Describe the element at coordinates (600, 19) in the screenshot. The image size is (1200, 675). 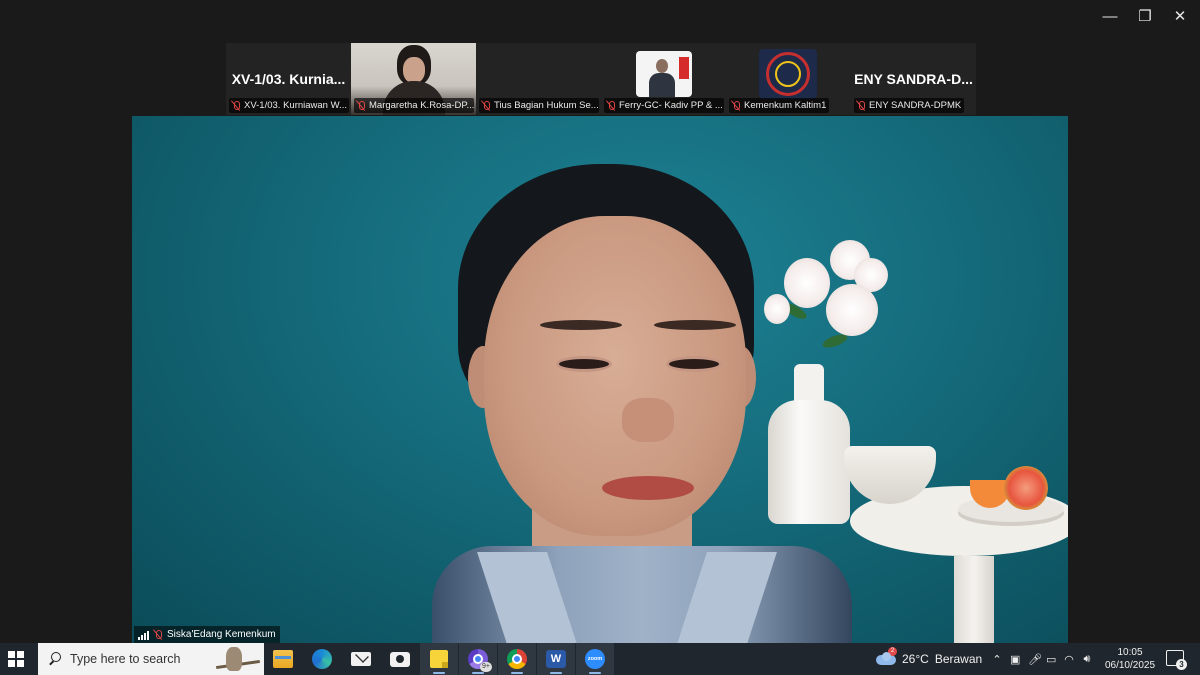
I see `window-titlebar: — ❐ ✕` at that location.